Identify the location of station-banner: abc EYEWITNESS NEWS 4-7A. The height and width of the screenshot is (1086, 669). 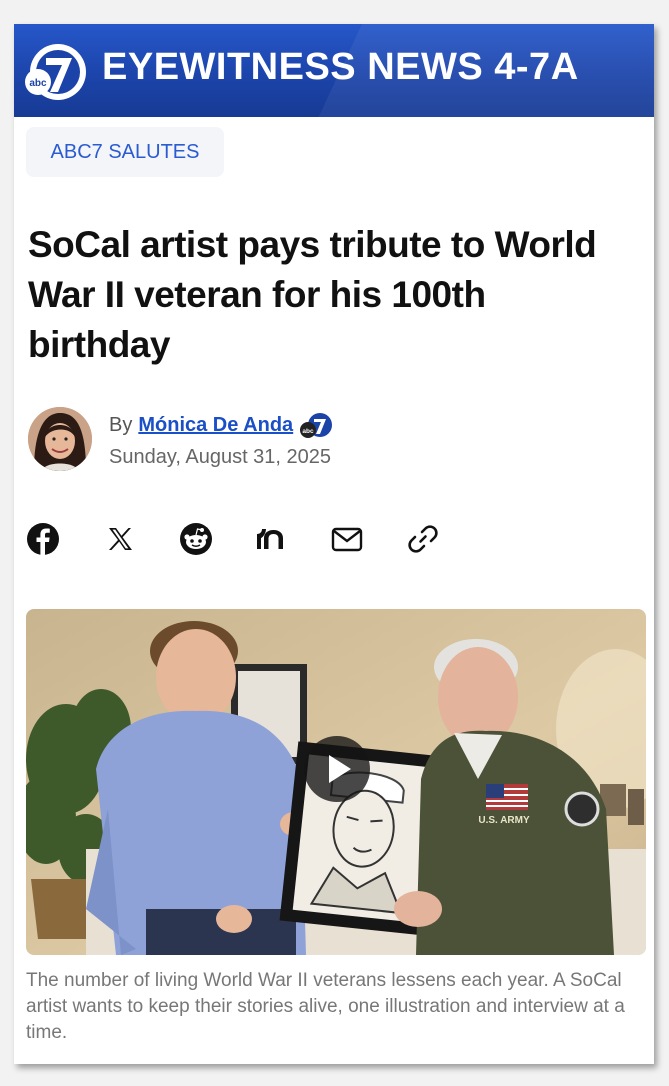
(334, 70).